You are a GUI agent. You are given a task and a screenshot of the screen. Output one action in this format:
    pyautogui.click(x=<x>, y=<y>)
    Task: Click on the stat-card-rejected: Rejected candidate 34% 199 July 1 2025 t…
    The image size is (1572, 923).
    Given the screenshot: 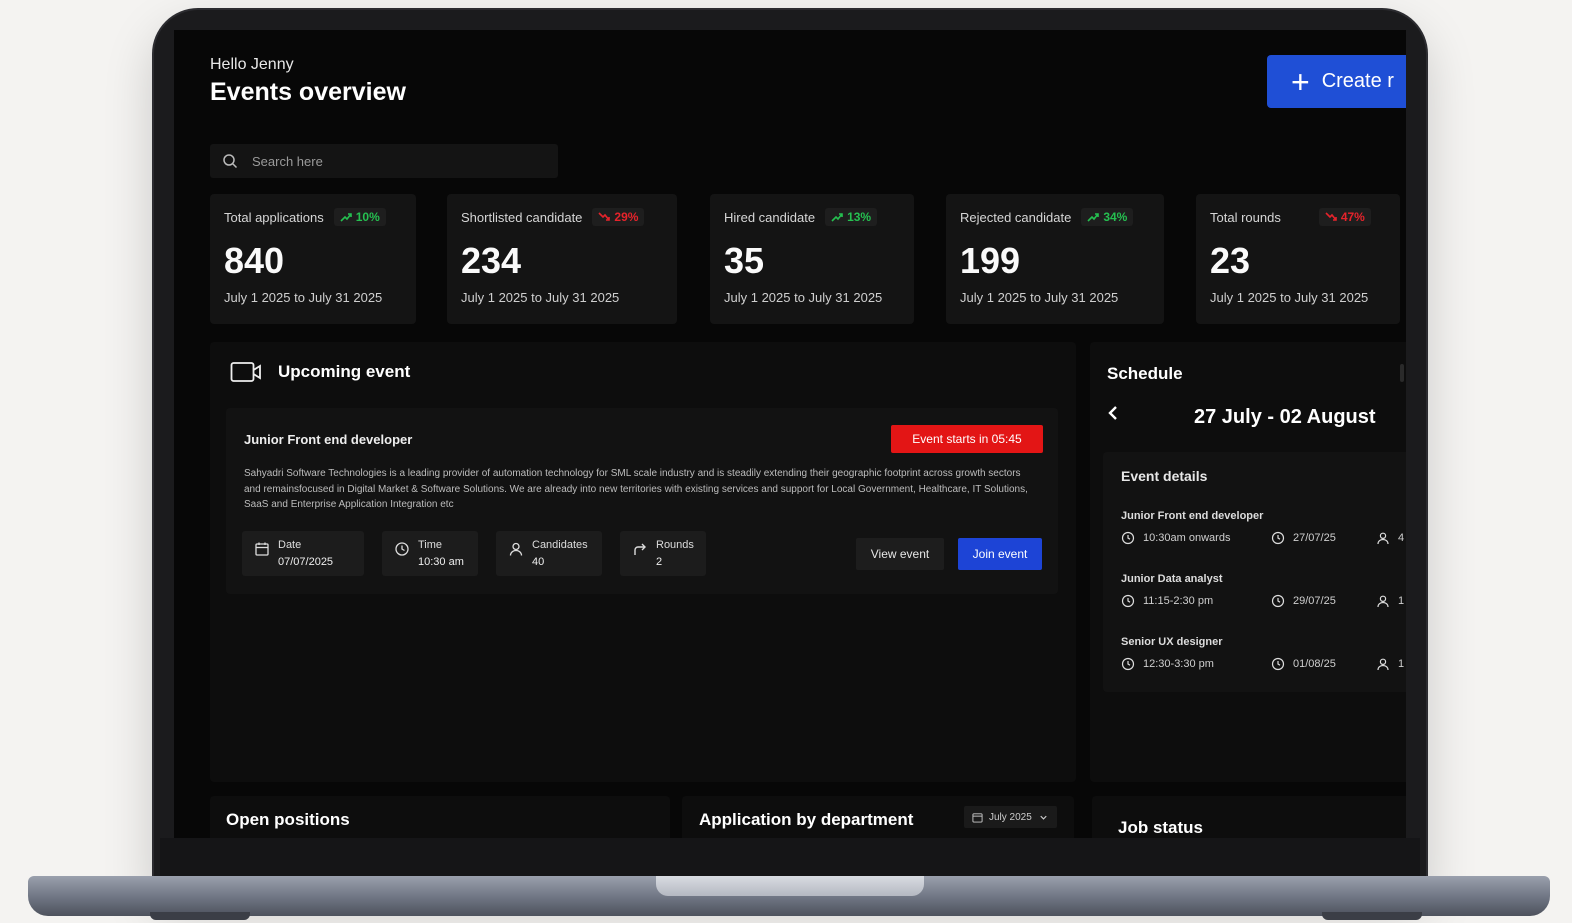 What is the action you would take?
    pyautogui.click(x=1055, y=259)
    